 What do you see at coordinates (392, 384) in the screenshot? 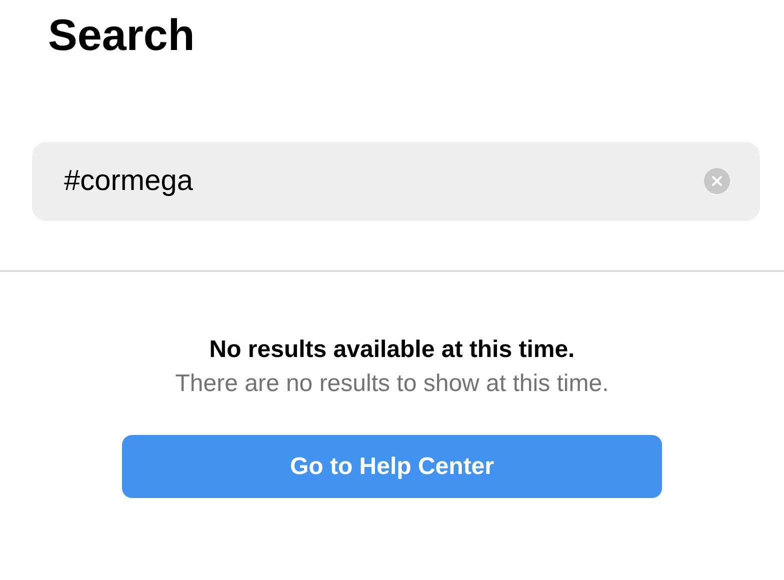
I see `empty-message: There are no results to show at this time.` at bounding box center [392, 384].